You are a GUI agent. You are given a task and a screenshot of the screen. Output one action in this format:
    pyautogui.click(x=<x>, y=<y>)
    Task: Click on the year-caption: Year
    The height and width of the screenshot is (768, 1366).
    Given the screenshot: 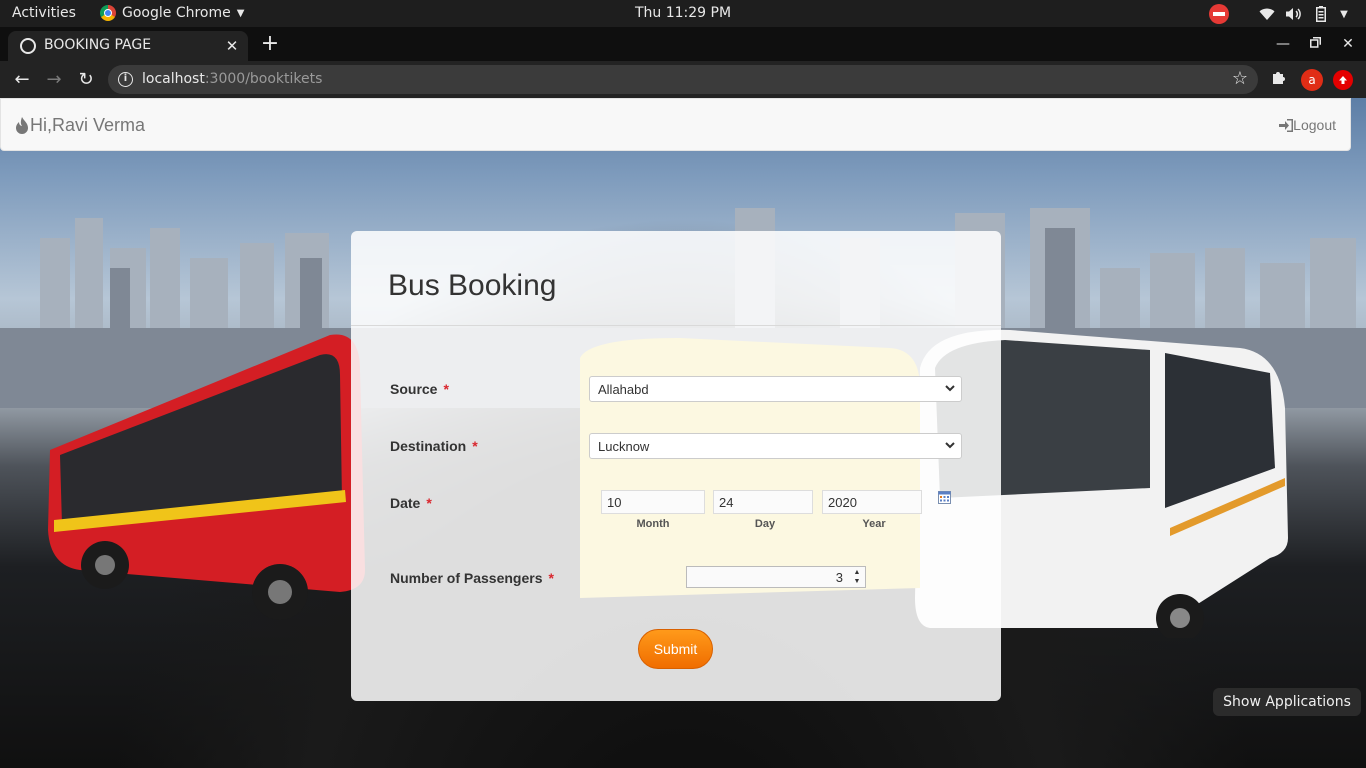 What is the action you would take?
    pyautogui.click(x=874, y=524)
    